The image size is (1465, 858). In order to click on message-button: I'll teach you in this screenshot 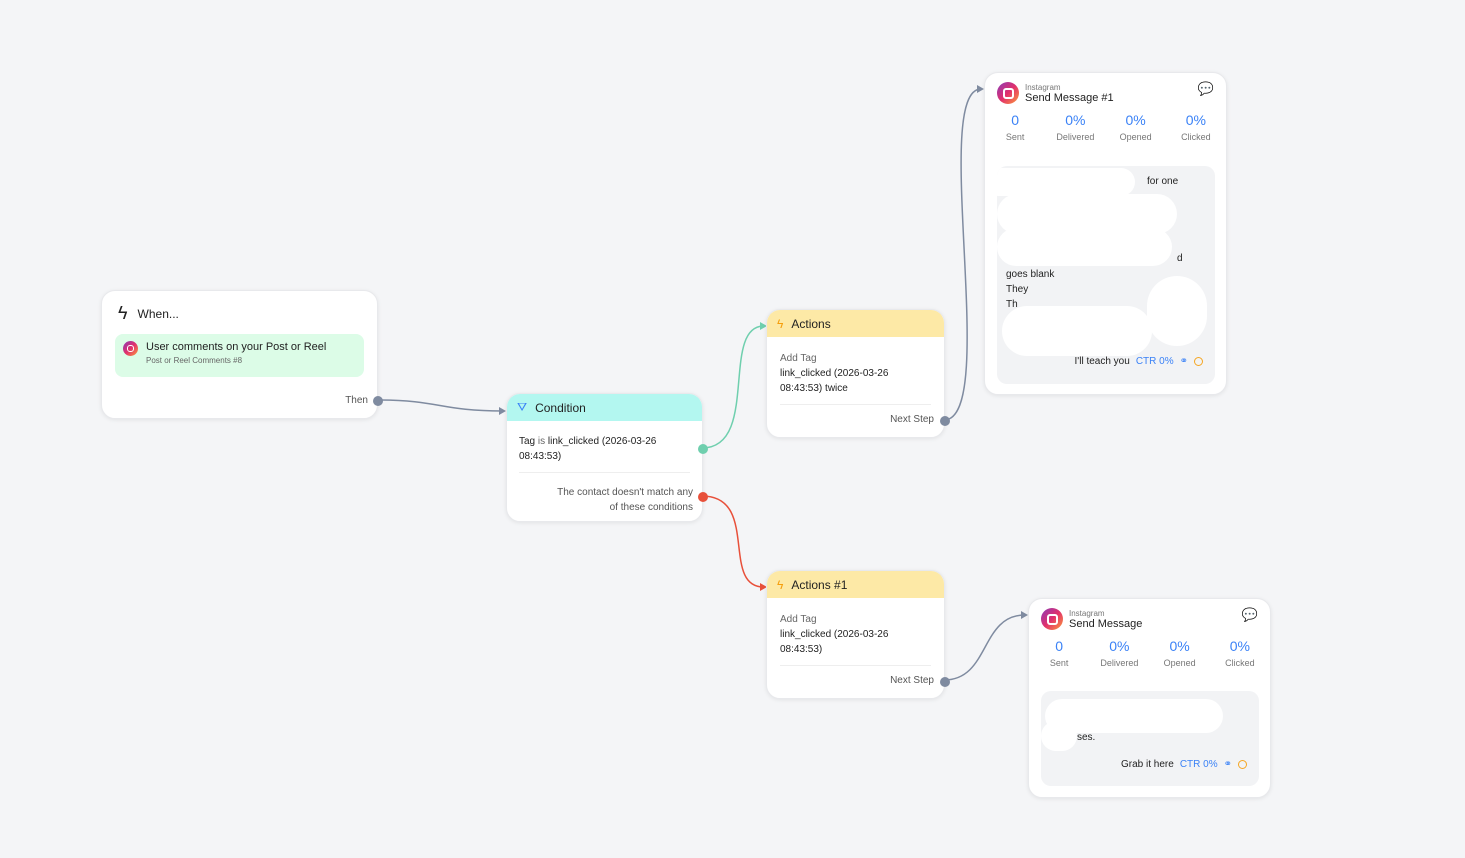, I will do `click(1102, 361)`.